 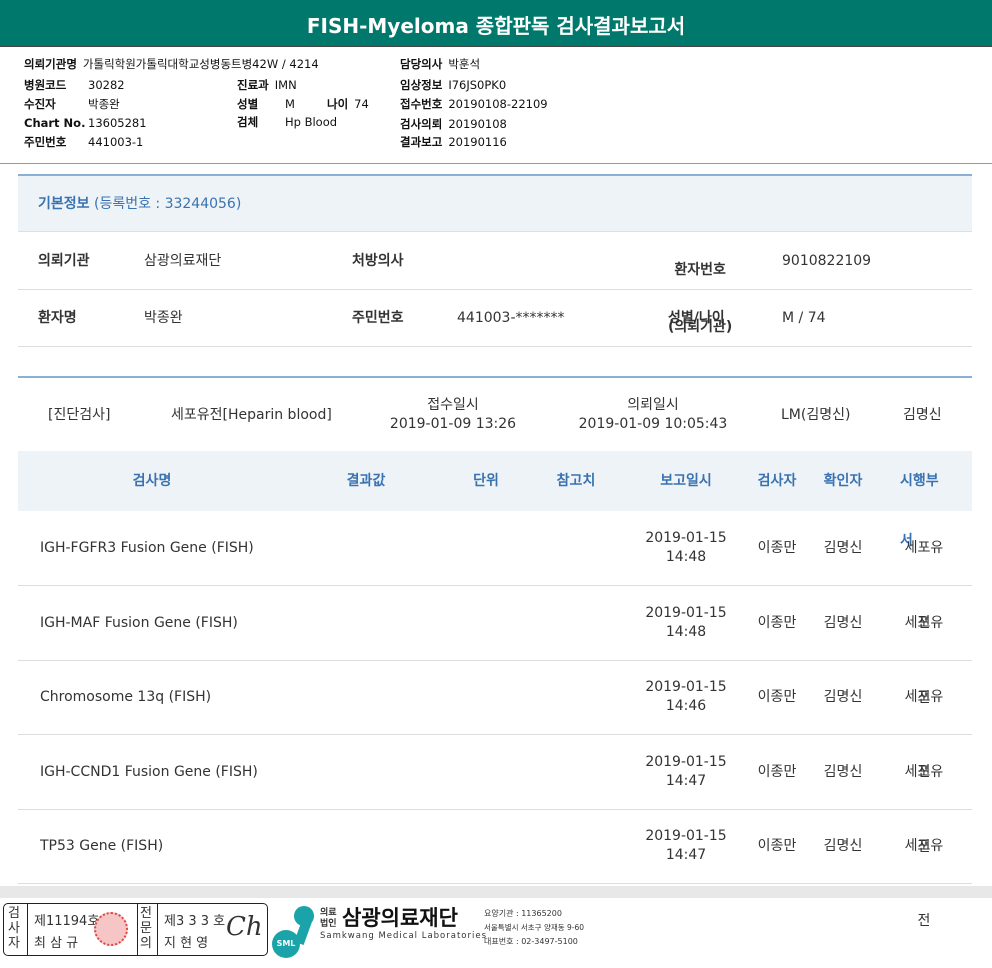 What do you see at coordinates (248, 104) in the screenshot?
I see `label: 성별` at bounding box center [248, 104].